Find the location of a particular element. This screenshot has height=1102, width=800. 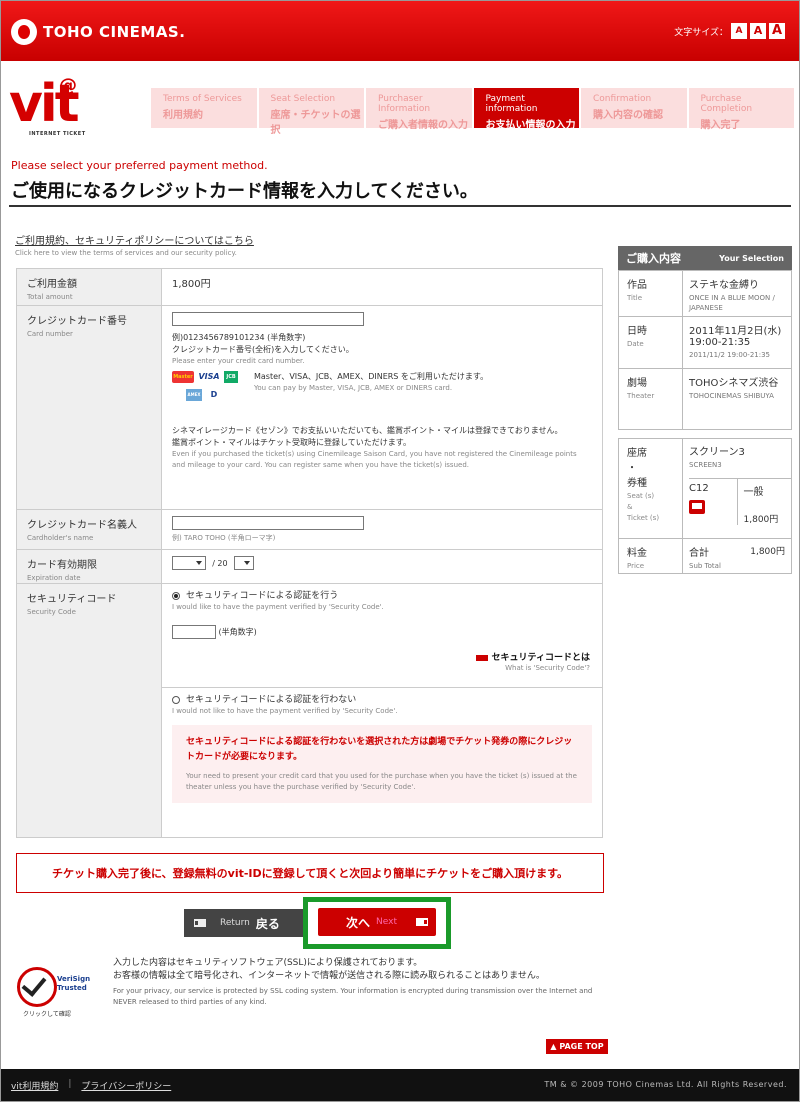

label-en: Theater is located at coordinates (641, 396).